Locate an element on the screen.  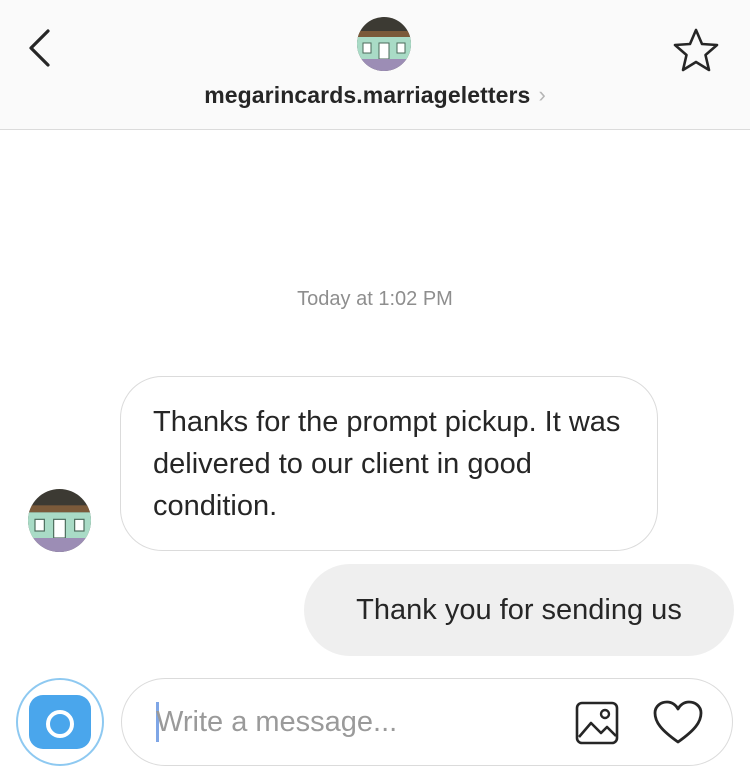
camera-button is located at coordinates (60, 722).